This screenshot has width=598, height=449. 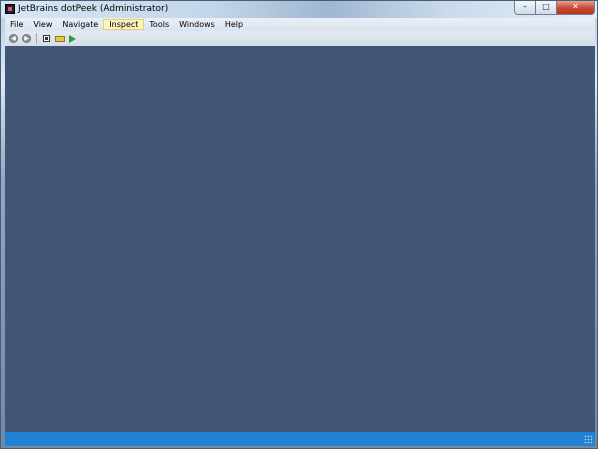 I want to click on menu-view: View, so click(x=42, y=24).